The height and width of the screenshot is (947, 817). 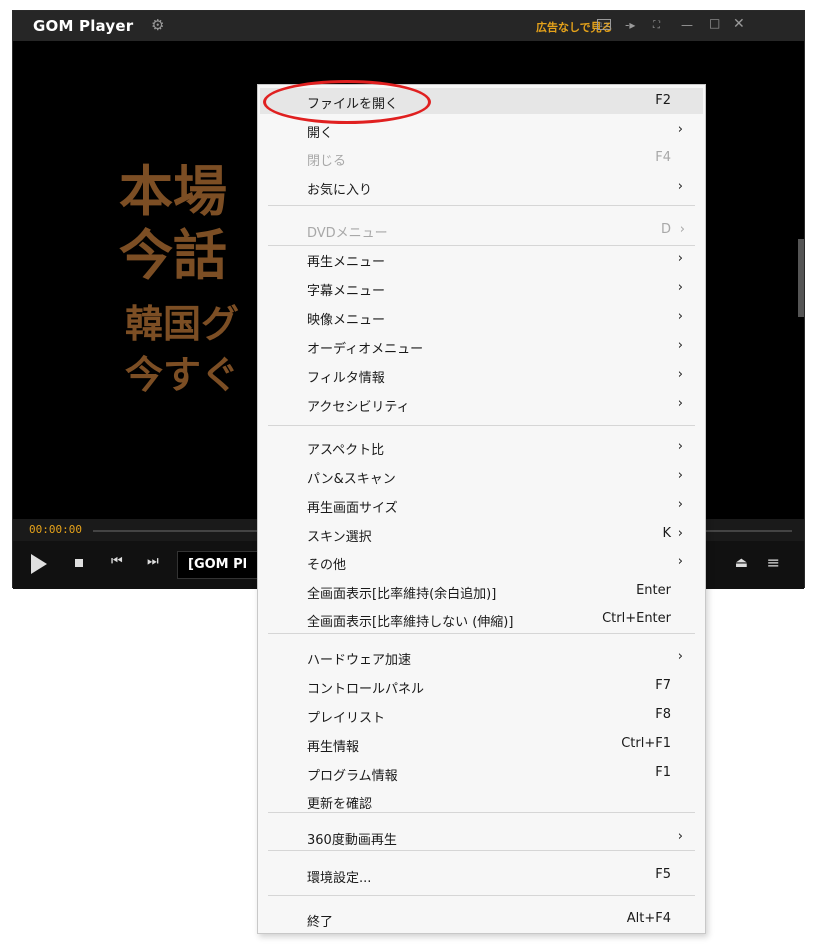 What do you see at coordinates (481, 288) in the screenshot?
I see `menu-item: 字幕メニュー ›` at bounding box center [481, 288].